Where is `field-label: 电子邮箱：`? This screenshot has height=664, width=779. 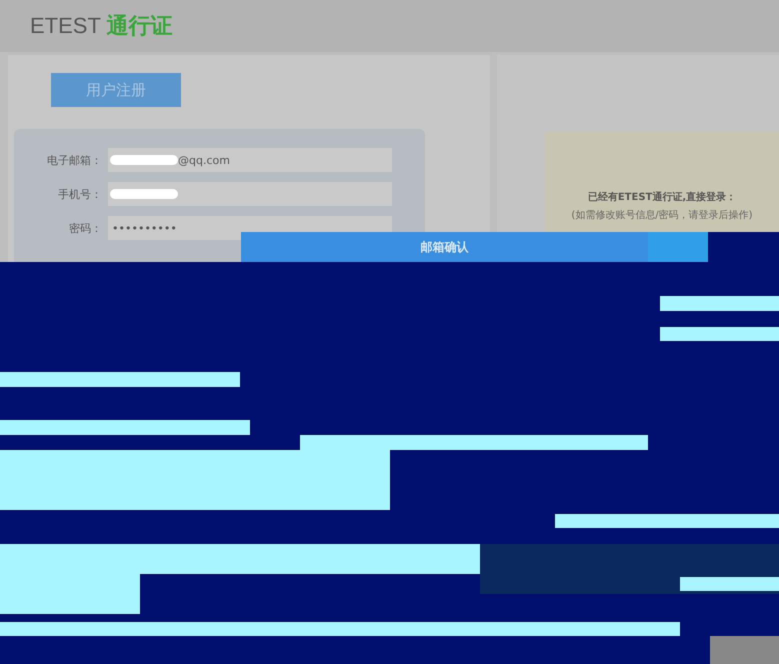 field-label: 电子邮箱： is located at coordinates (74, 160).